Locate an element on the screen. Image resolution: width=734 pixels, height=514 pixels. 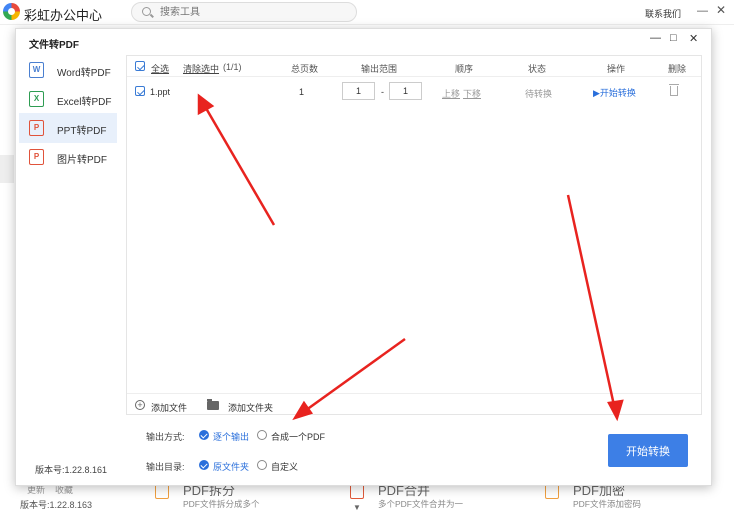
arrow-head-start is located at coordinates (615, 410).